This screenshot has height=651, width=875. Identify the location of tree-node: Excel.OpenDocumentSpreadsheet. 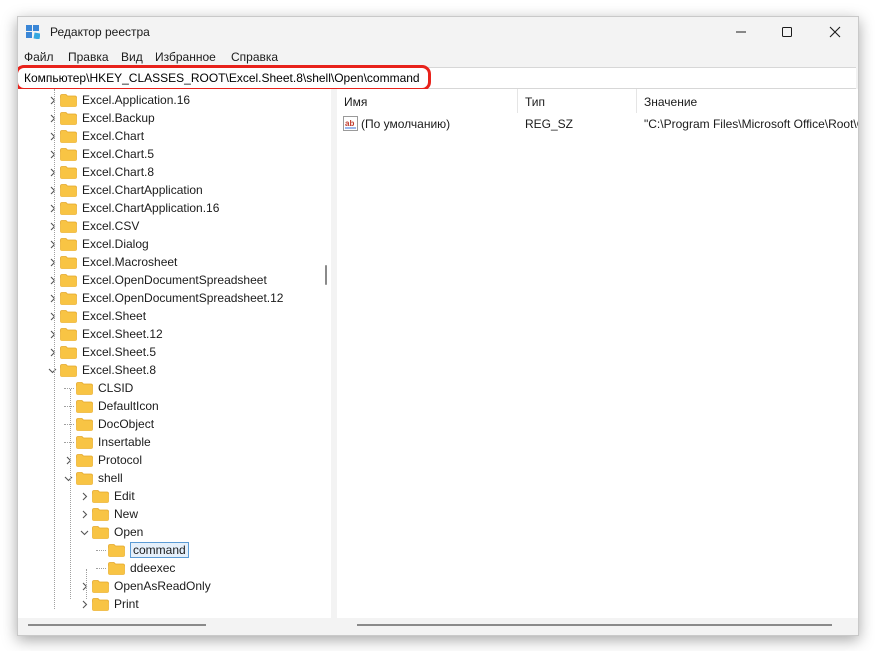
(168, 280).